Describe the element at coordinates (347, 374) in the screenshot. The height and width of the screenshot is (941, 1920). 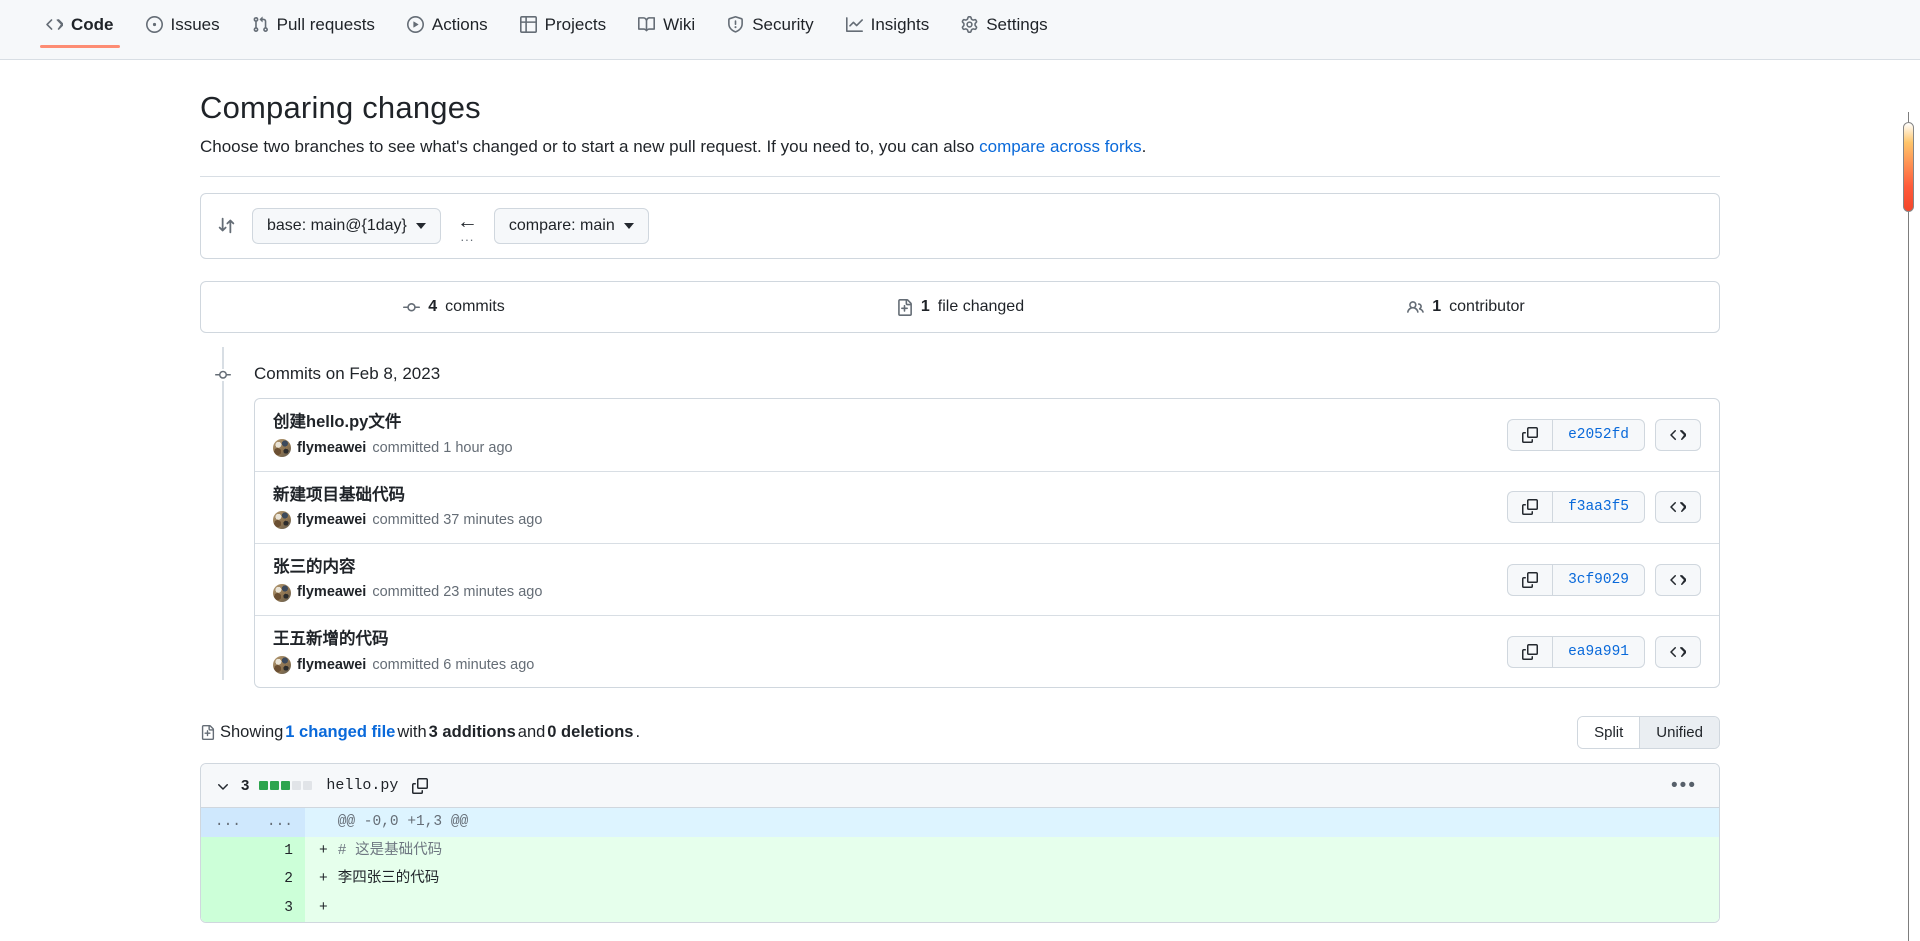
I see `commits-date-heading: Commits on Feb 8, 2023` at that location.